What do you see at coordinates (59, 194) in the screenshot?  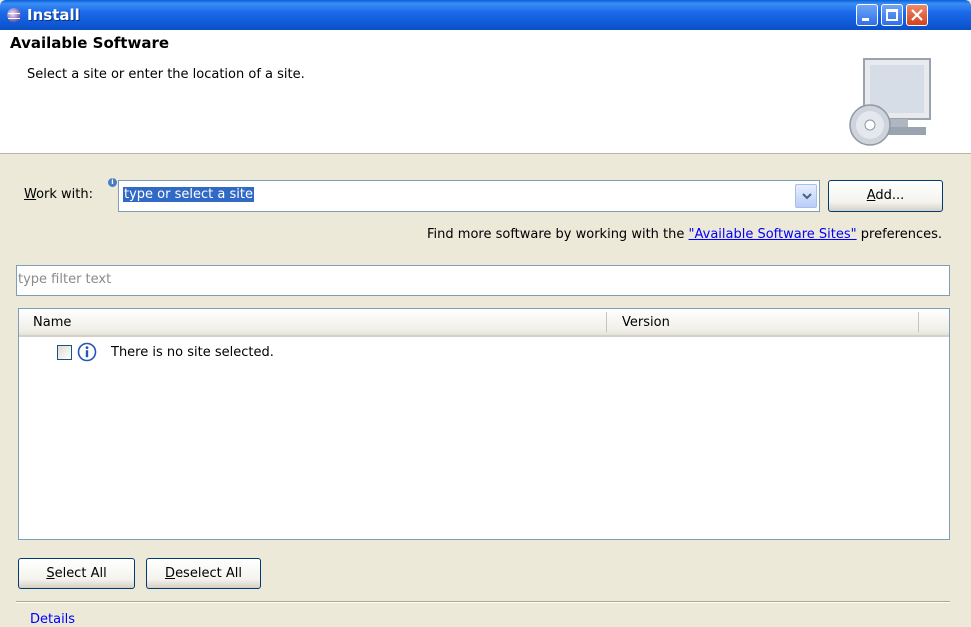 I see `work-with-label: Work with:` at bounding box center [59, 194].